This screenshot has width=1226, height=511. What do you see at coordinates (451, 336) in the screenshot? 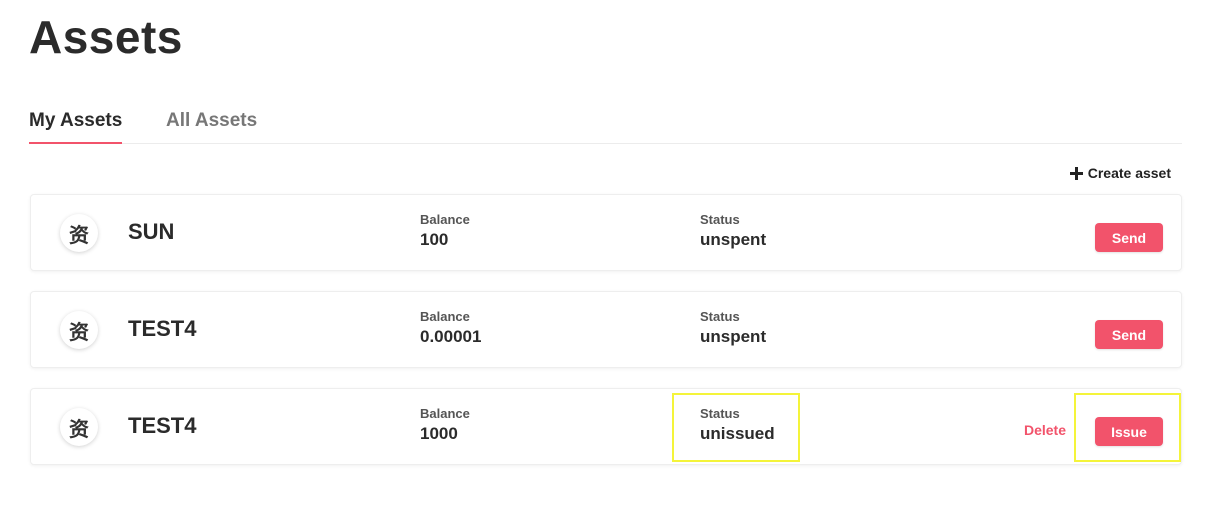
I see `balance-value: 0.00001` at bounding box center [451, 336].